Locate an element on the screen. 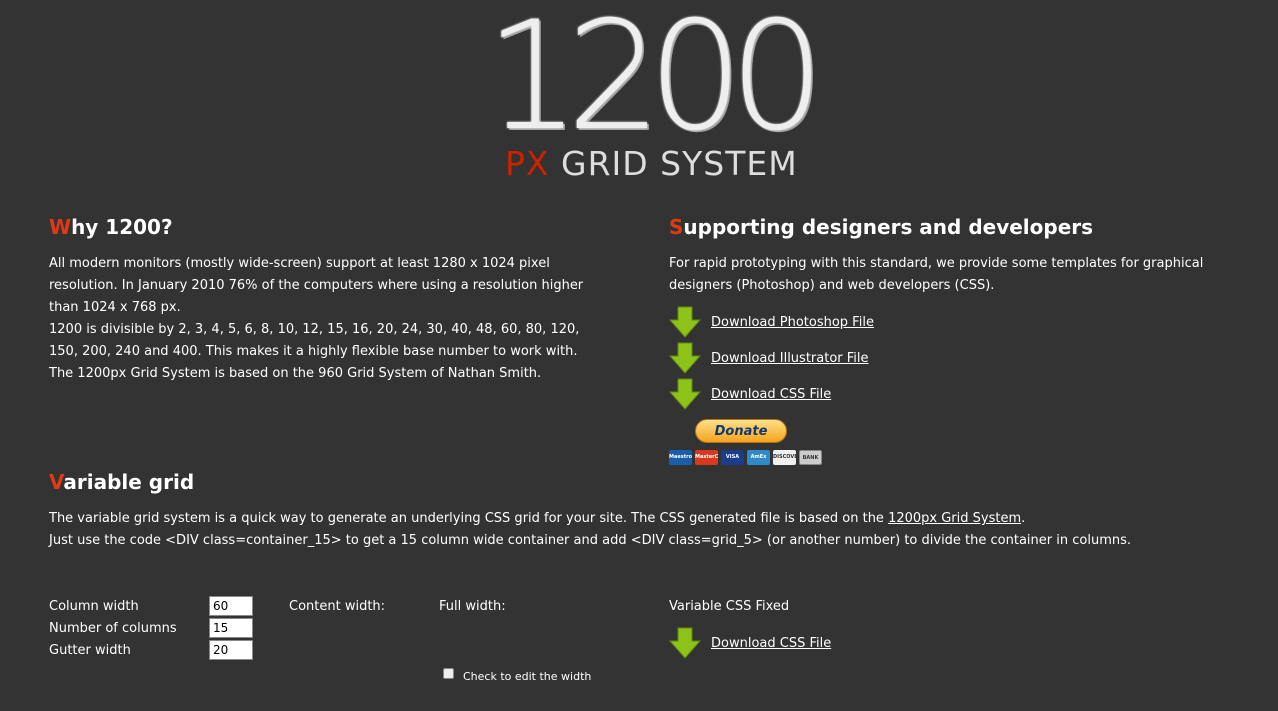 Image resolution: width=1278 pixels, height=711 pixels. download-css-fixed-row: Download CSS File is located at coordinates (750, 643).